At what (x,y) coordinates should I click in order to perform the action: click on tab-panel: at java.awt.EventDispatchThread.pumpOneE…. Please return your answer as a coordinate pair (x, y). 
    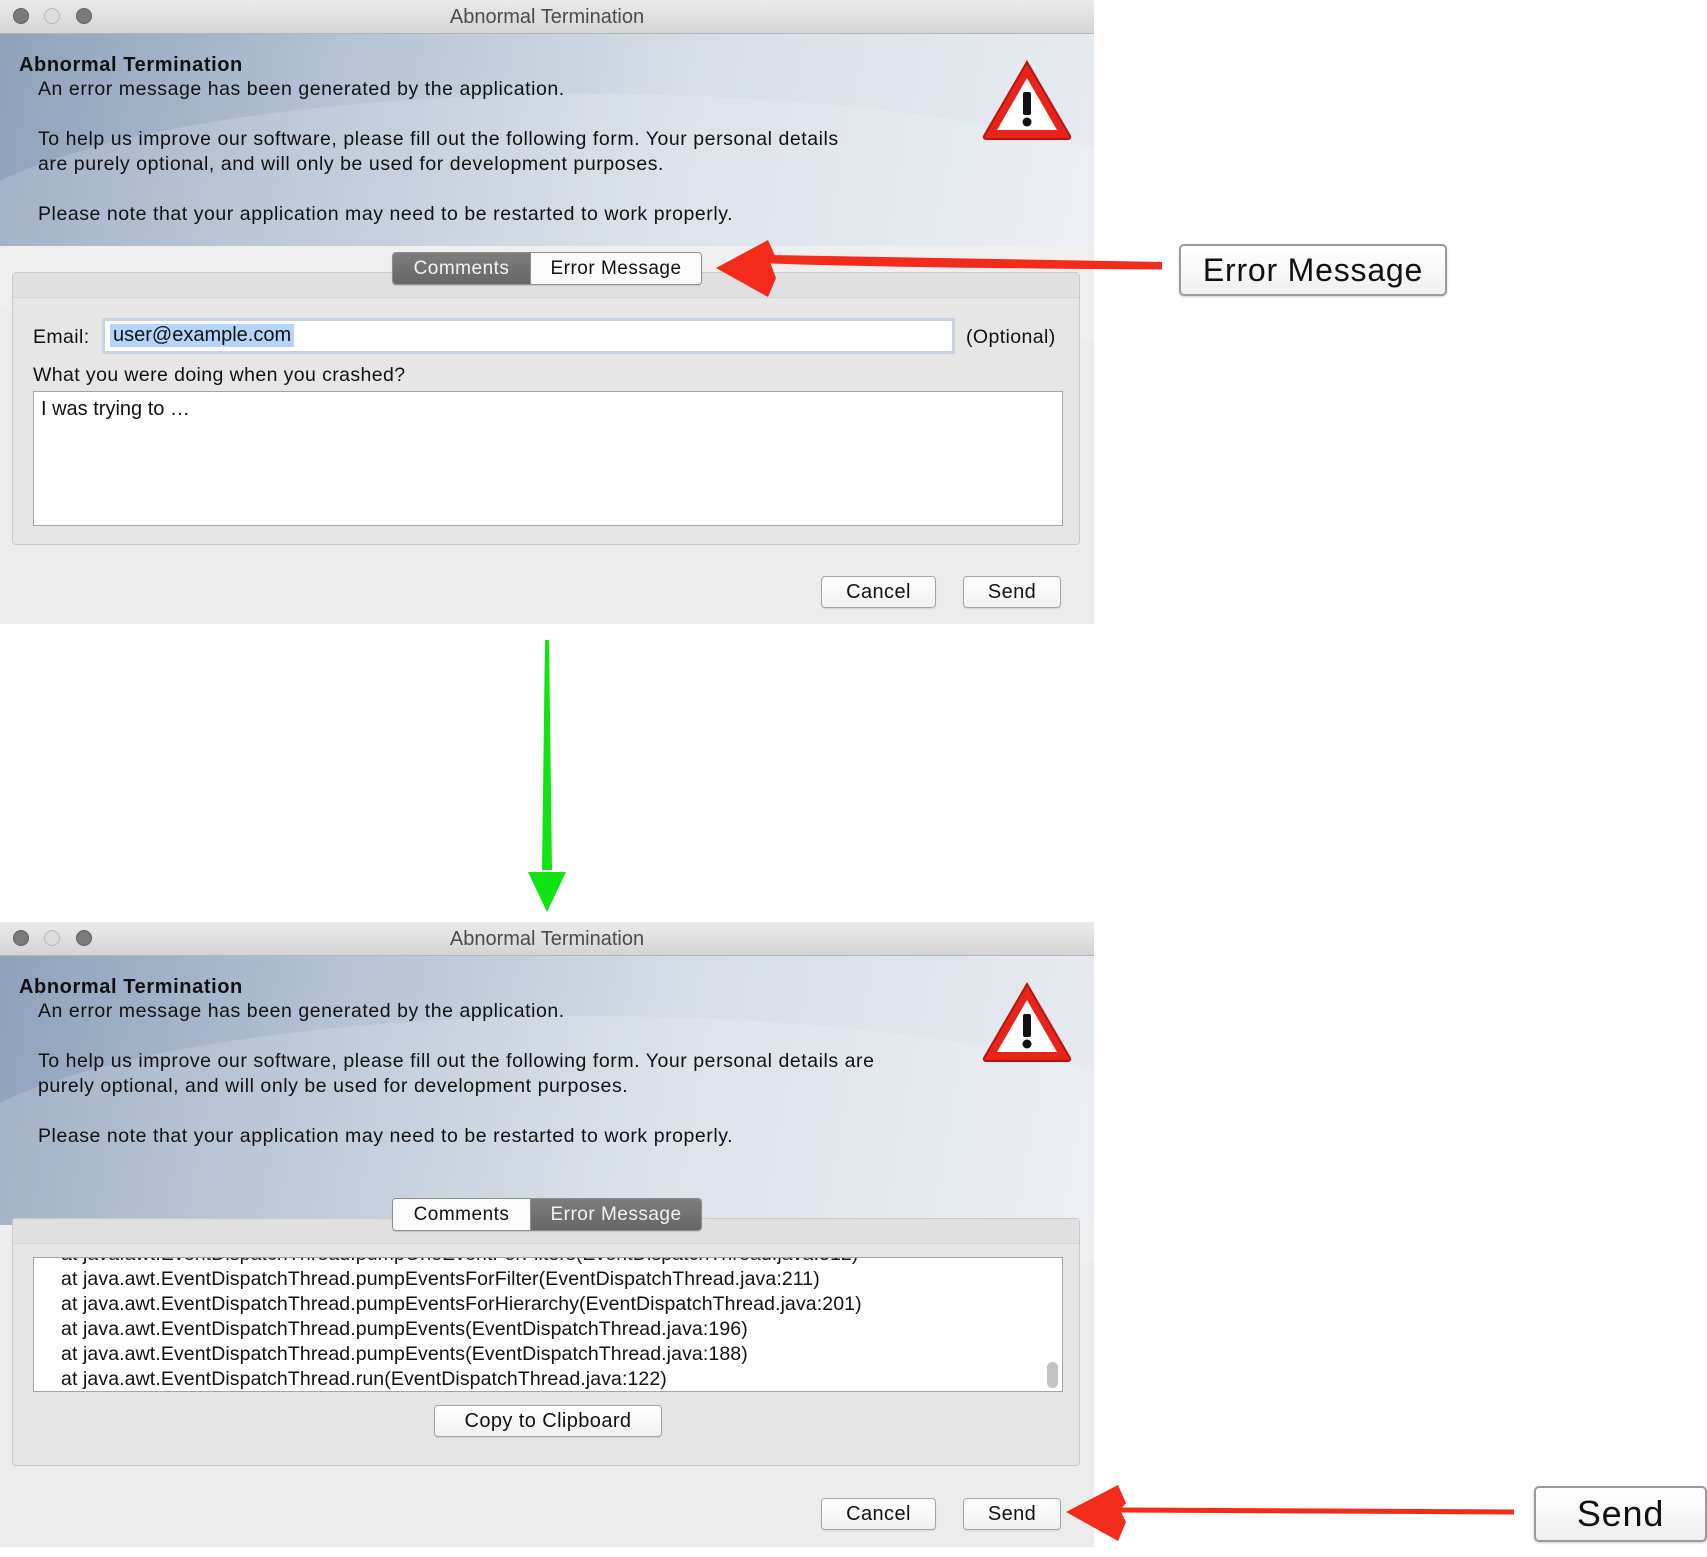
    Looking at the image, I should click on (546, 1342).